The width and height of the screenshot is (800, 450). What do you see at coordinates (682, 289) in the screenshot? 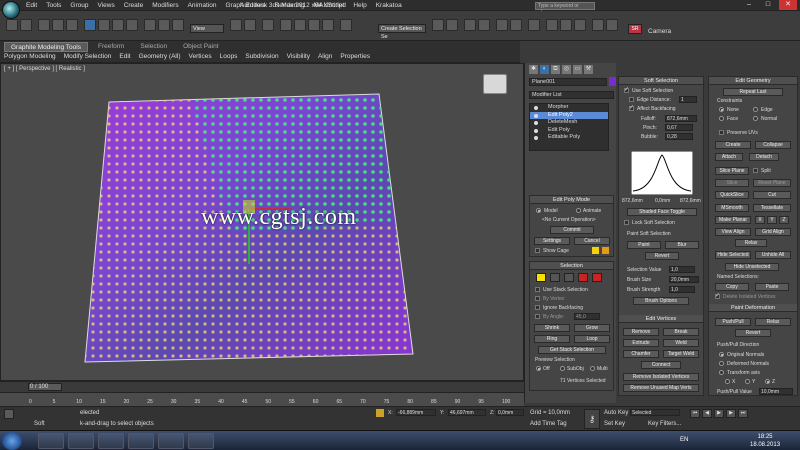
I see `brush-strength-spinner: 1,0` at bounding box center [682, 289].